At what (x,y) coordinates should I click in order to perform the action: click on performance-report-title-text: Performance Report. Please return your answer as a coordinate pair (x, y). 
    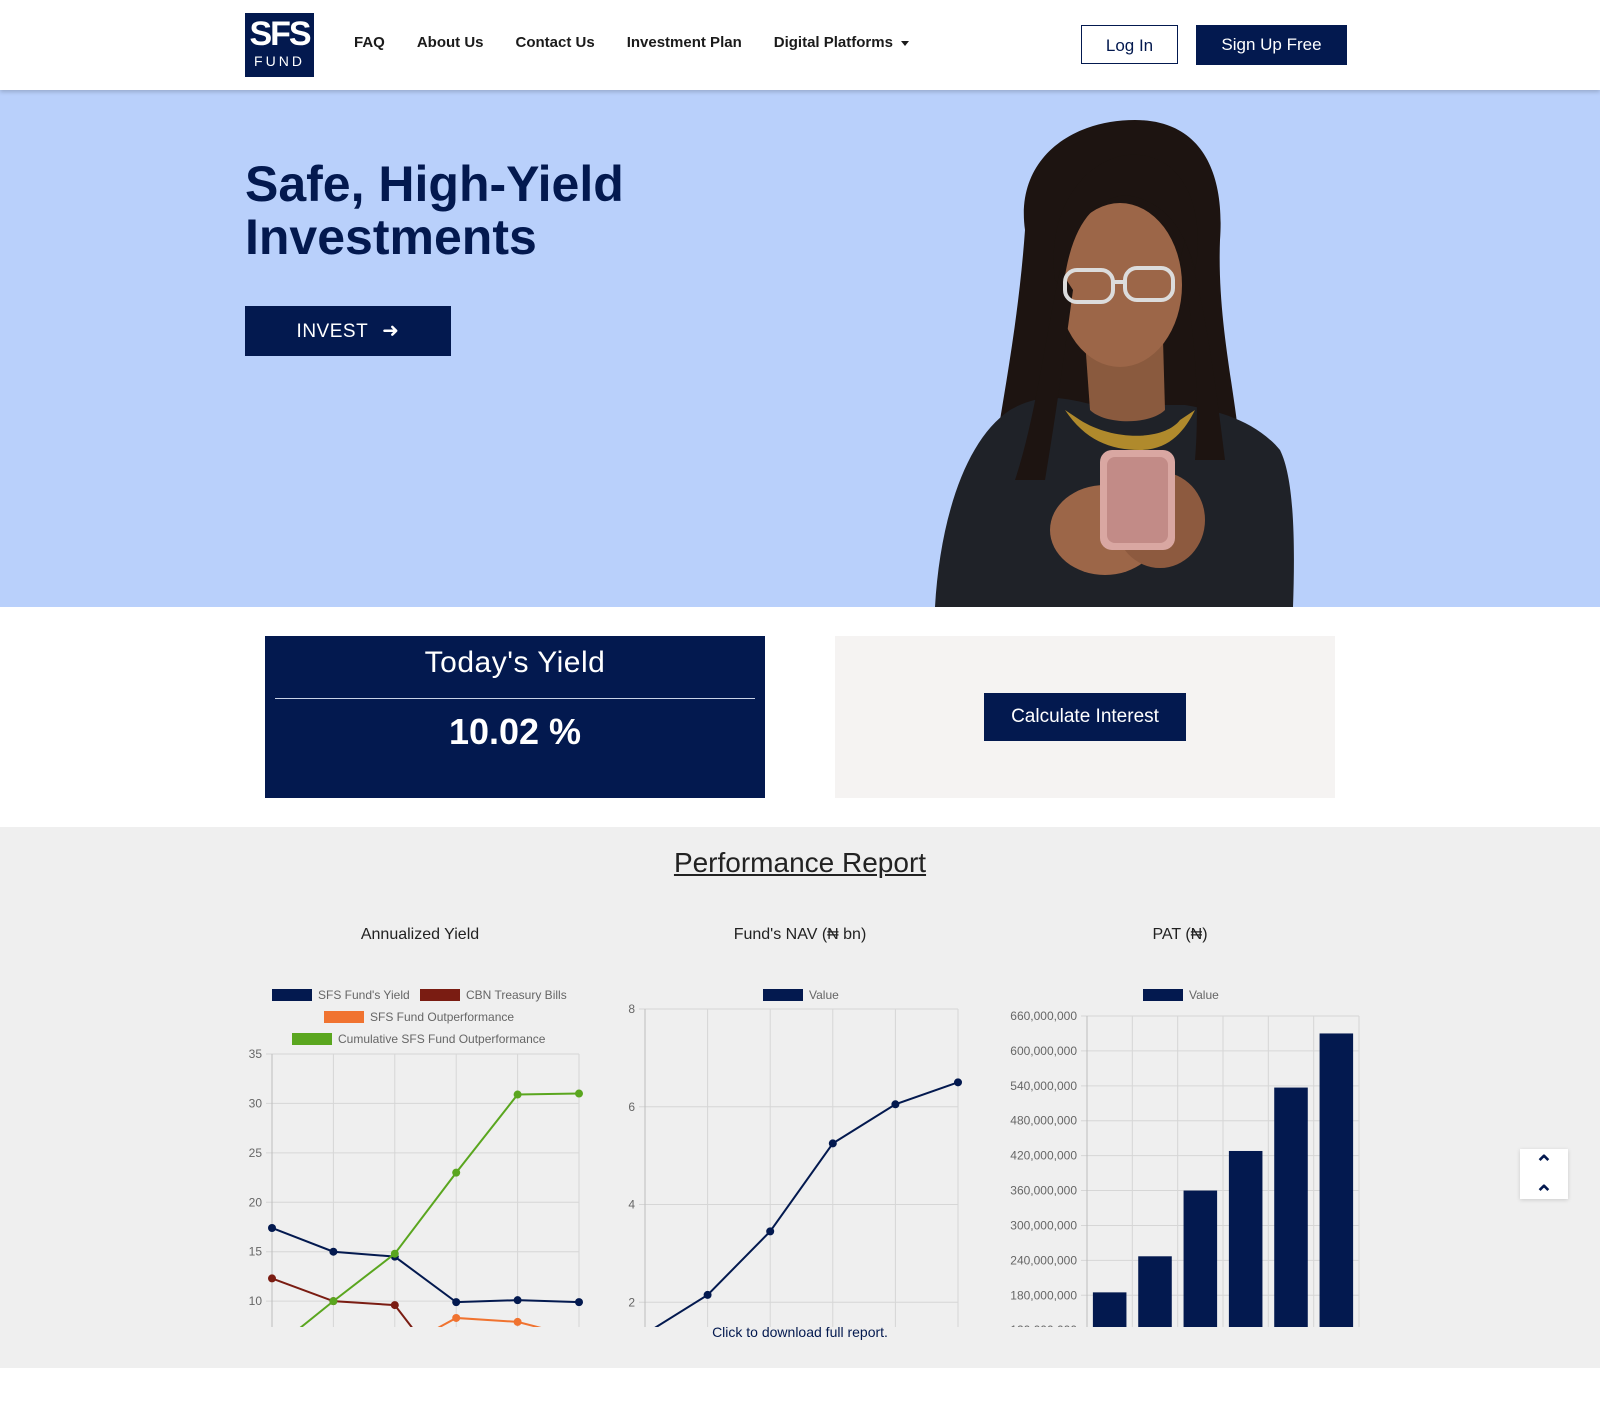
    Looking at the image, I should click on (800, 862).